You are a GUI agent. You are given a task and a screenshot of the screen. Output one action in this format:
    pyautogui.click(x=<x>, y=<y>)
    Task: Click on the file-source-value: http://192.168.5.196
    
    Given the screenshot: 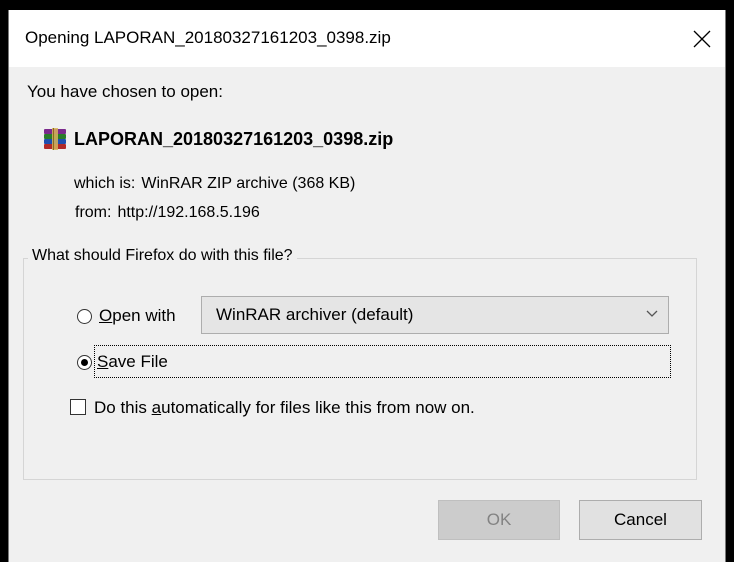 What is the action you would take?
    pyautogui.click(x=188, y=212)
    